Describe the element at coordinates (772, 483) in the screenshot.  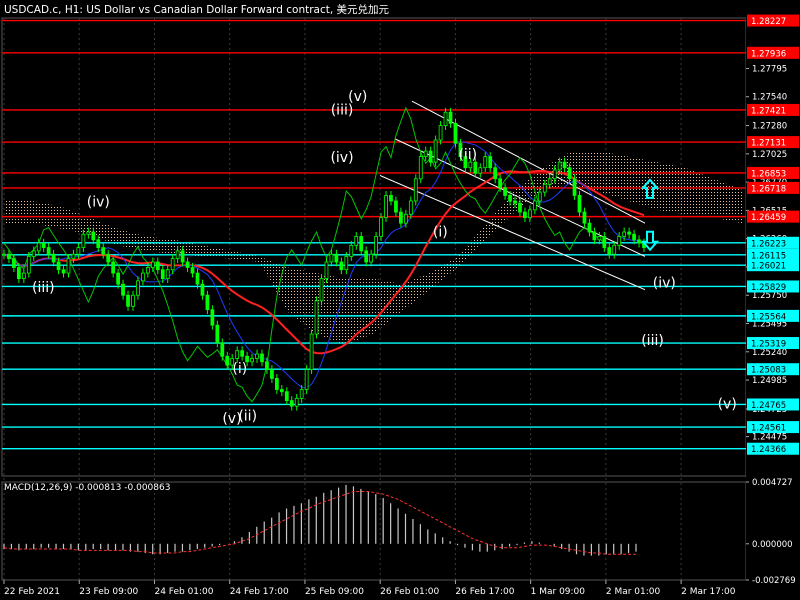
I see `macd-tick-label: 0.004727` at that location.